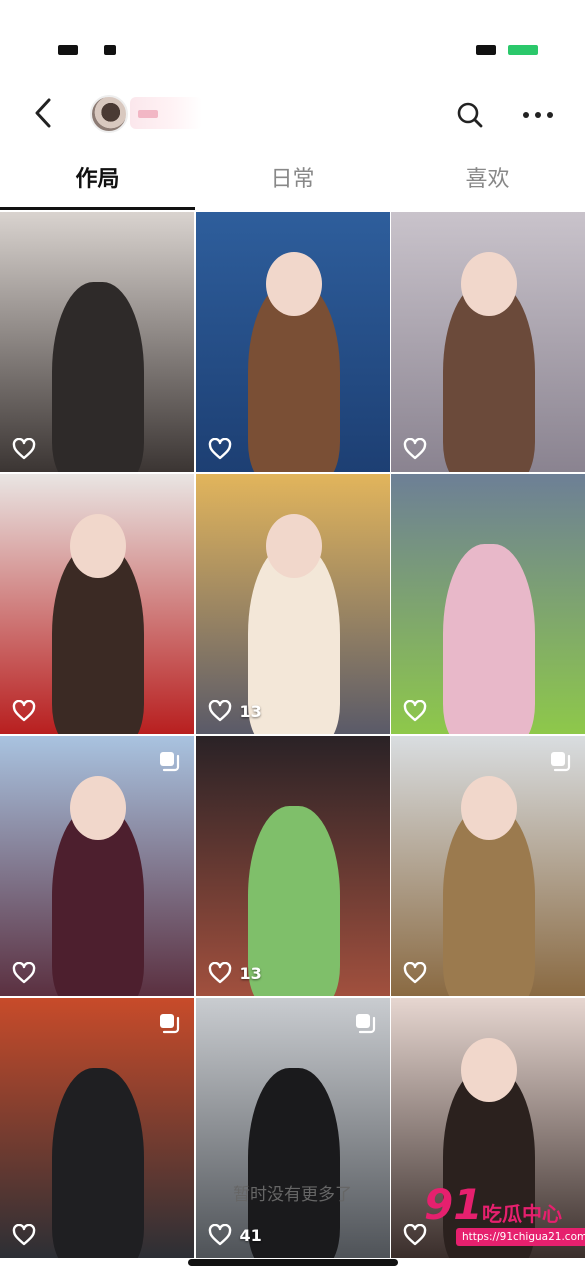 This screenshot has width=585, height=1280. I want to click on profile-header, so click(292, 115).